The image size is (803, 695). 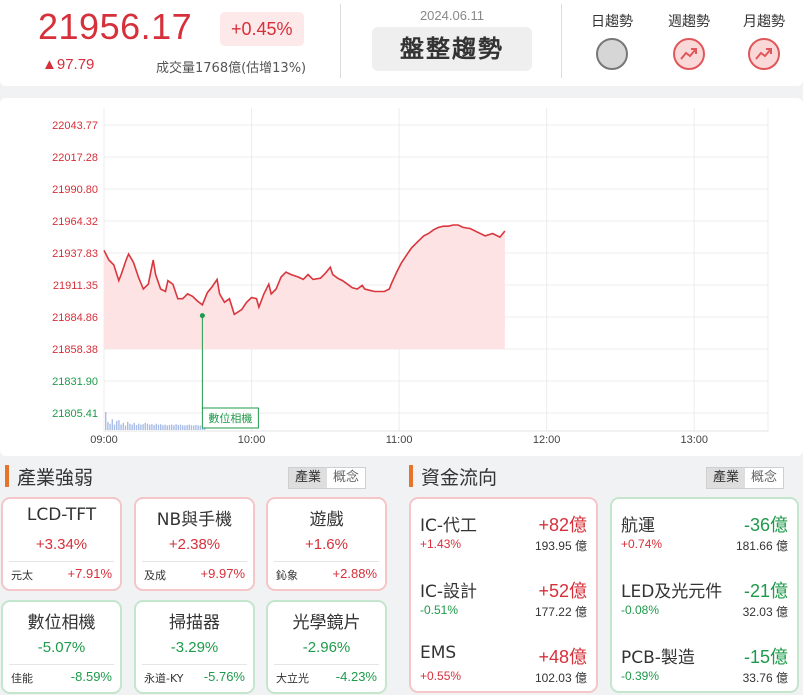 I want to click on flow-row: PCB-製造 -15億 -0.39% 33.76 億, so click(x=704, y=669).